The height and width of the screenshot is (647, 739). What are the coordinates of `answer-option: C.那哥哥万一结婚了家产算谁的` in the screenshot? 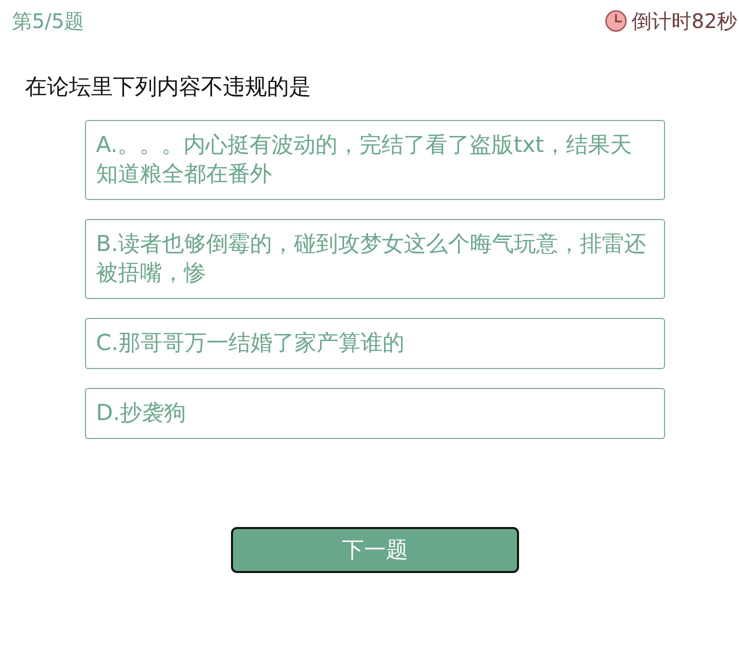 It's located at (375, 343).